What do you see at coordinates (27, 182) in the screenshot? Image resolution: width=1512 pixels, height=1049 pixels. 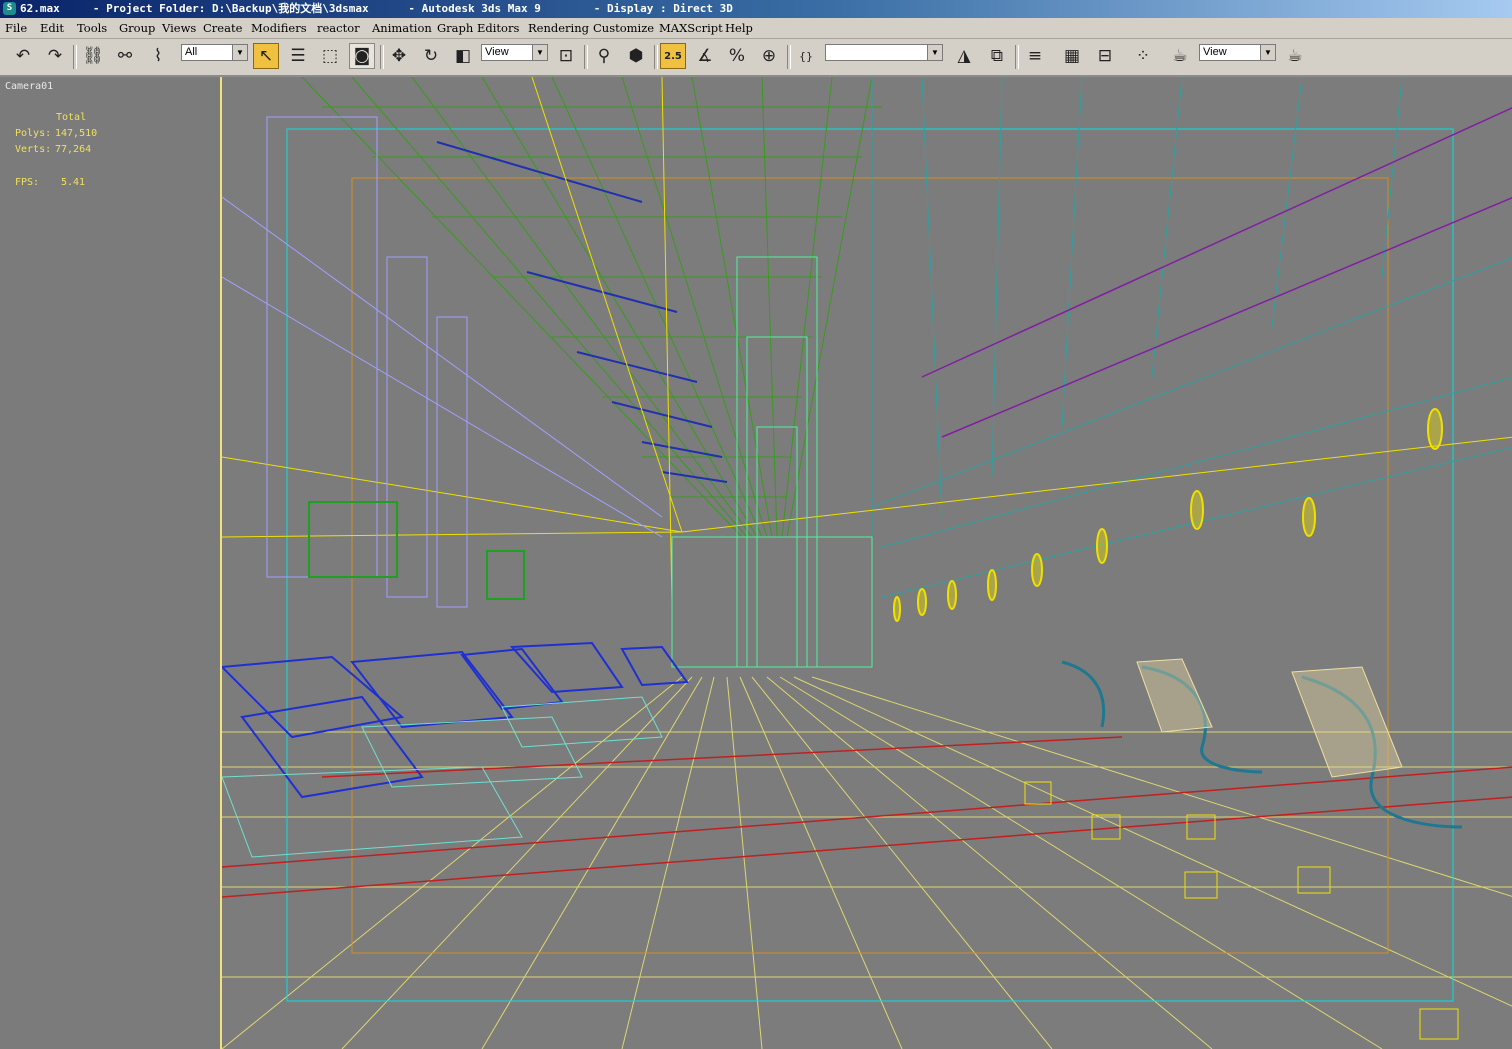 I see `fps-label: FPS:` at bounding box center [27, 182].